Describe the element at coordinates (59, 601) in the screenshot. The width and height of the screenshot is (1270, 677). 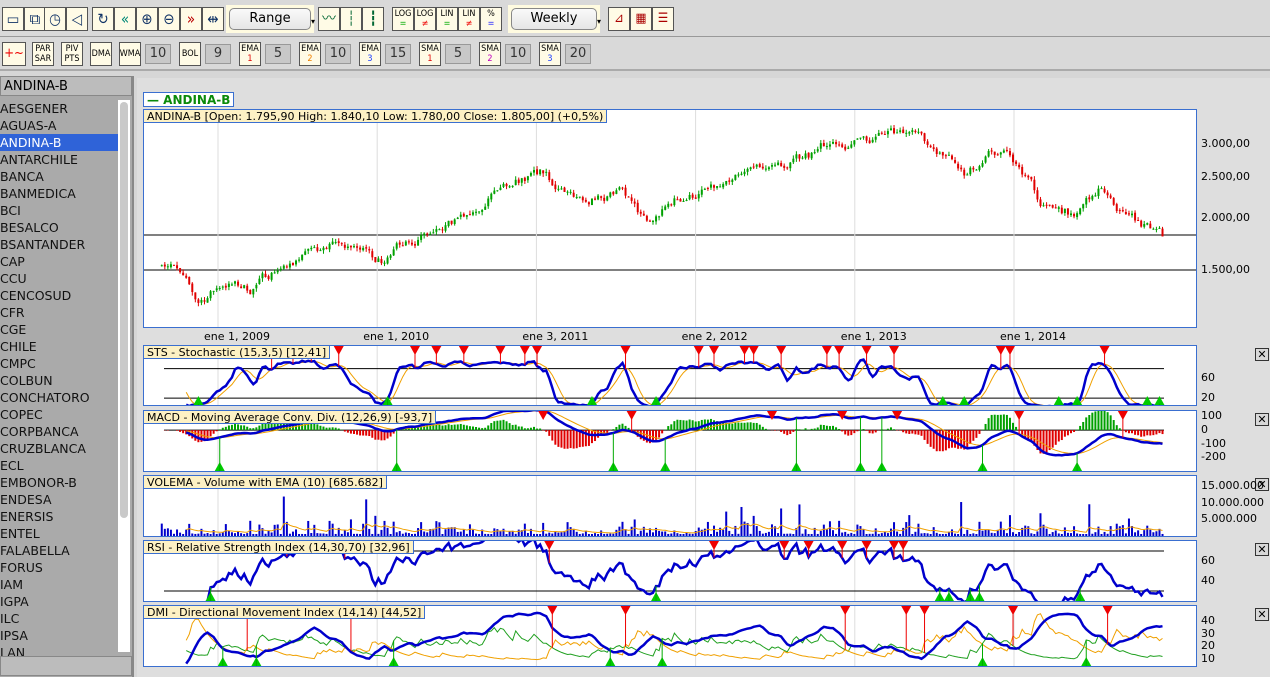
I see `symbol-list-item: IGPA` at that location.